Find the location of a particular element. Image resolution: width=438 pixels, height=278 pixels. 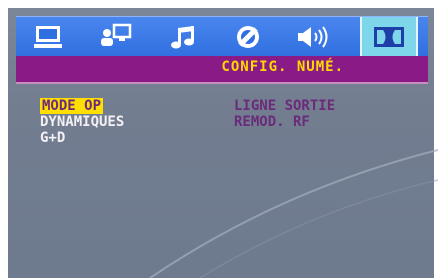

option-dynamiques: DYNAMIQUES is located at coordinates (82, 122).